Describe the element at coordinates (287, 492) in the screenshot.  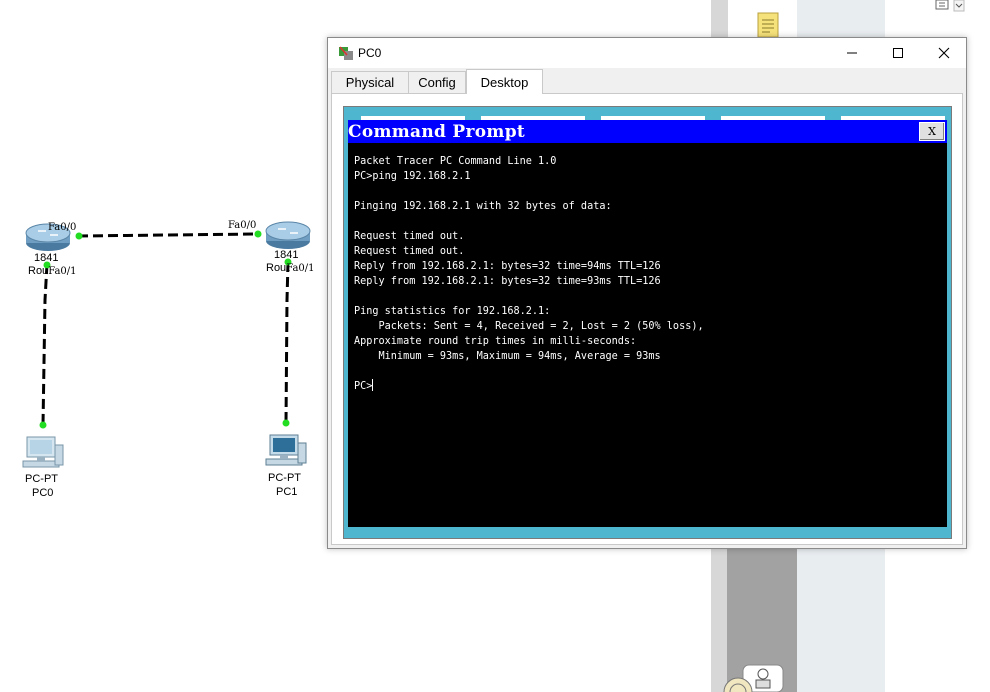
I see `pc1-name-label: PC1` at that location.